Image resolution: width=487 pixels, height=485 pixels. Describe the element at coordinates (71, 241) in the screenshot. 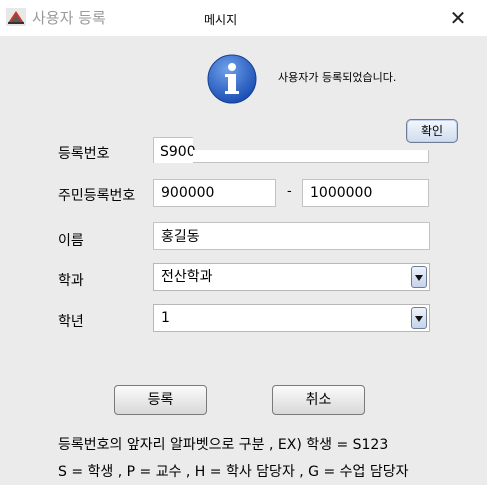

I see `name-label: 이름` at that location.